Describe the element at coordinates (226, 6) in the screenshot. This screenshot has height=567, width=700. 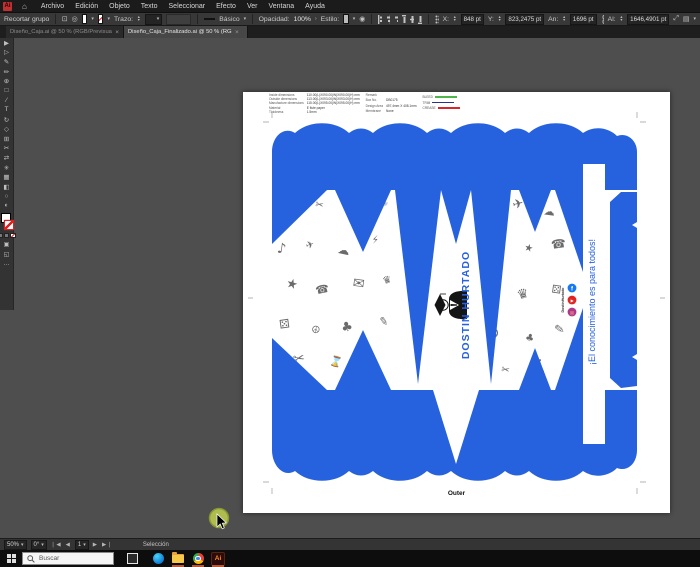
I see `menu-efecto: Efecto` at that location.